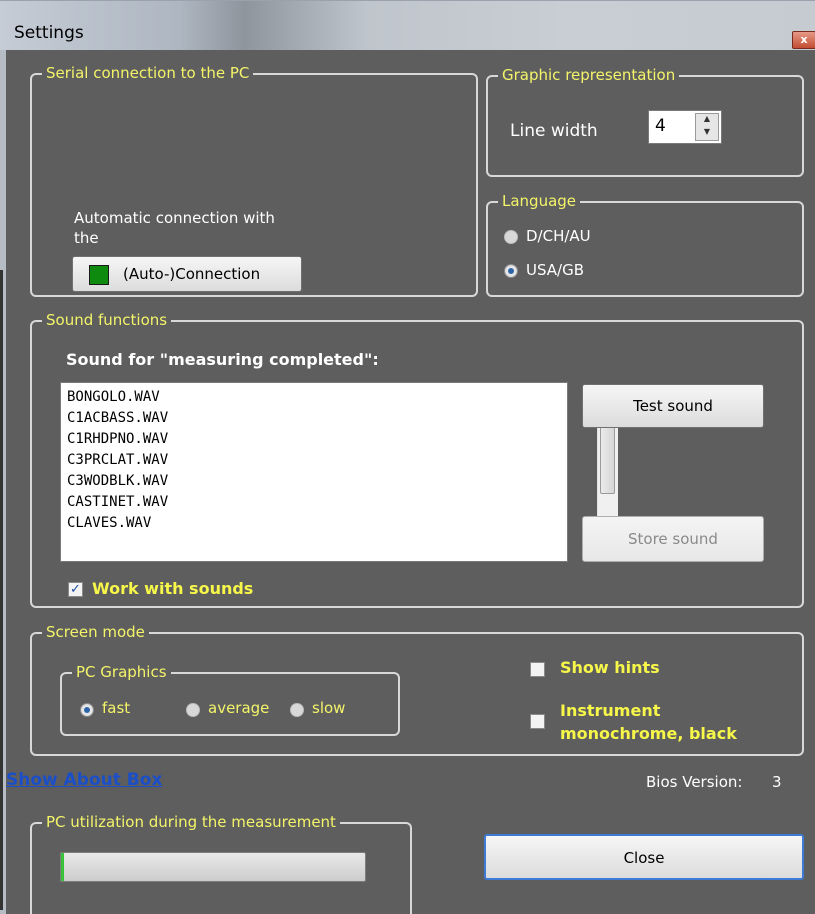 The height and width of the screenshot is (914, 815). What do you see at coordinates (511, 271) in the screenshot?
I see `language-radio-usa` at bounding box center [511, 271].